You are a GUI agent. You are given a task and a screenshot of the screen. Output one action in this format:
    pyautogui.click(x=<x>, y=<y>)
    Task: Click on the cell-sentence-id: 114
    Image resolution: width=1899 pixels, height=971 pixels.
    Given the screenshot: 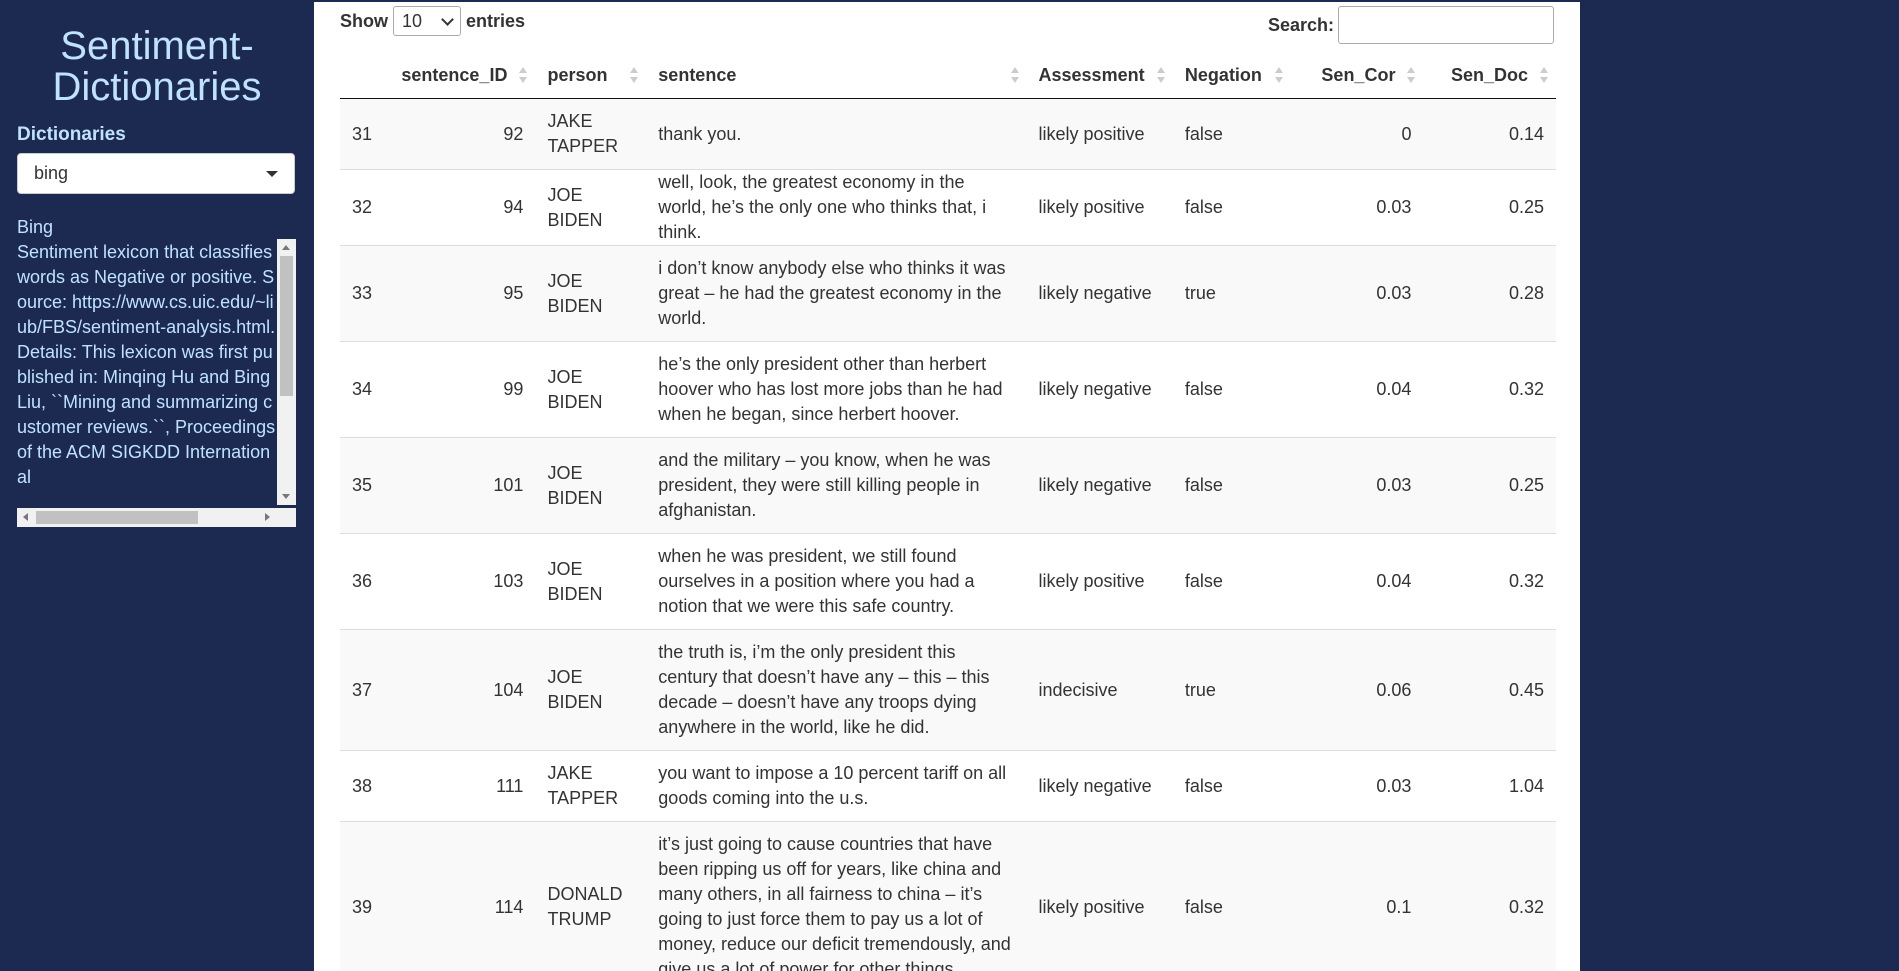 What is the action you would take?
    pyautogui.click(x=460, y=896)
    